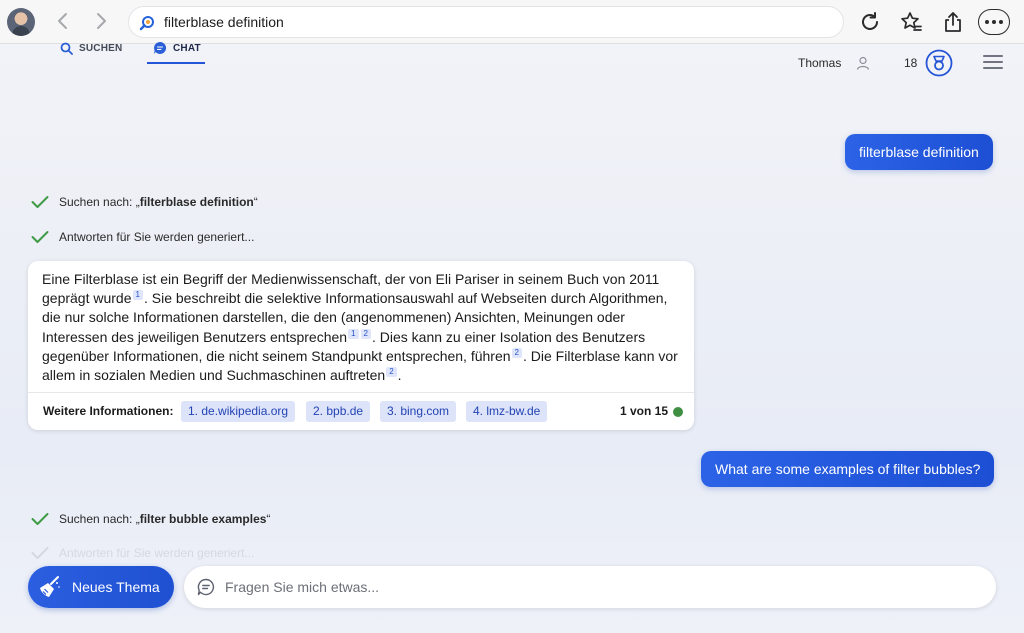 The width and height of the screenshot is (1024, 633). What do you see at coordinates (507, 411) in the screenshot?
I see `source-link: 4. lmz-bw.de` at bounding box center [507, 411].